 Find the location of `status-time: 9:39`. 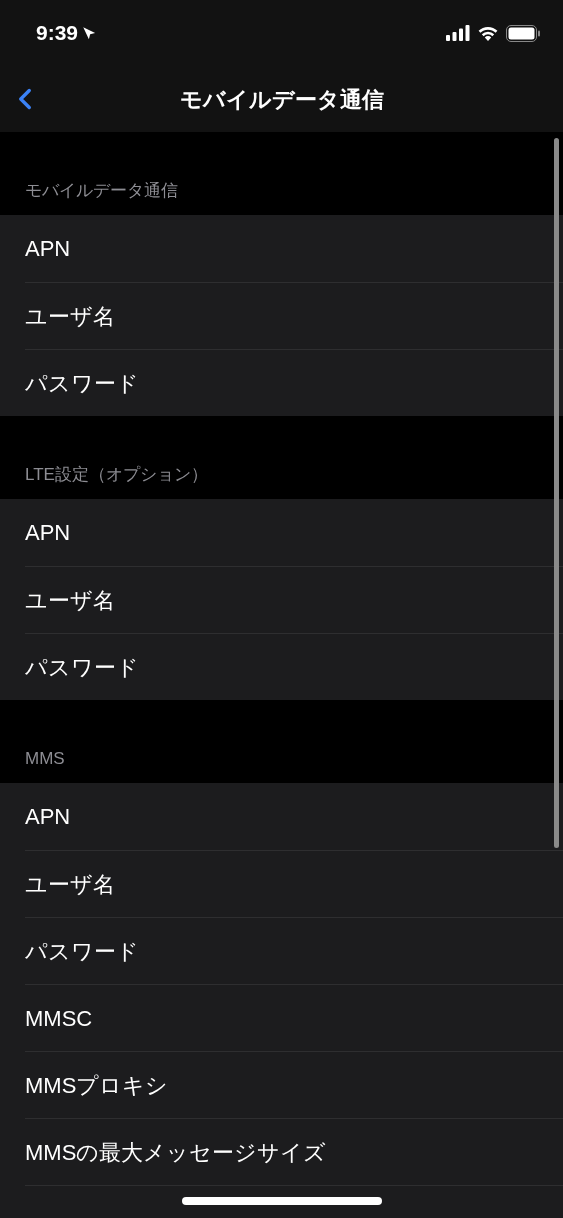

status-time: 9:39 is located at coordinates (57, 33).